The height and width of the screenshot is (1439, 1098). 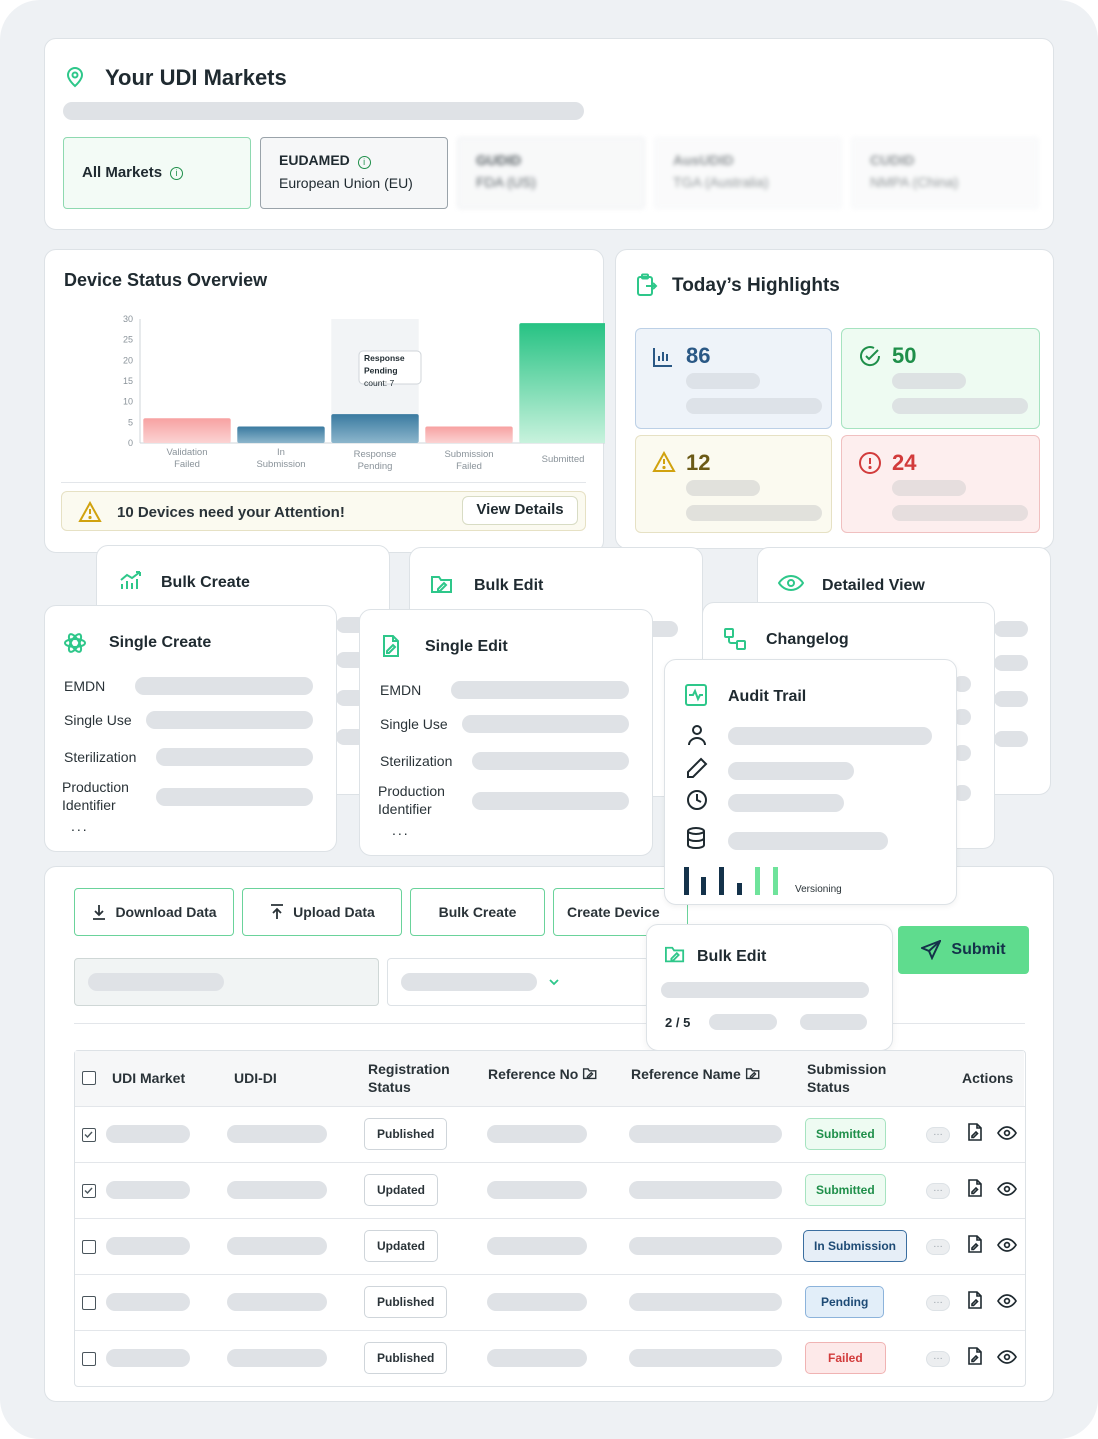 What do you see at coordinates (845, 1358) in the screenshot?
I see `submission-status-badge: Failed` at bounding box center [845, 1358].